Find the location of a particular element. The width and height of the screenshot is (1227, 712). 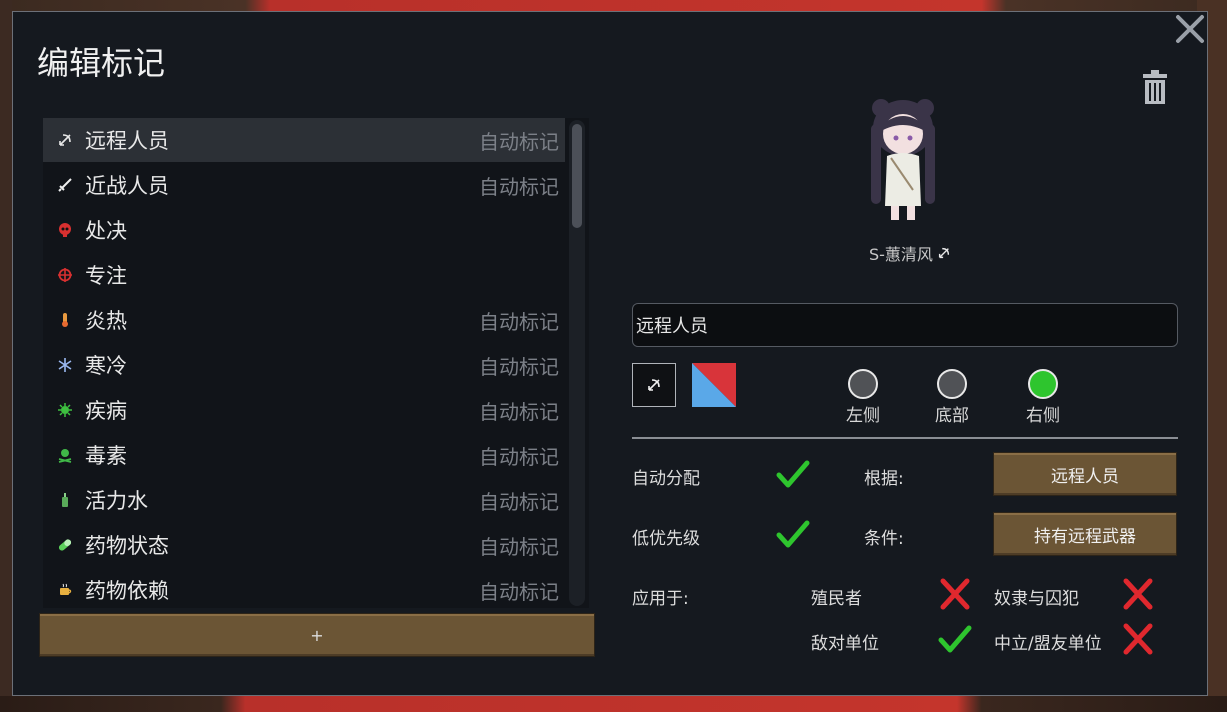

list-item: 远程人员 自动标记 is located at coordinates (304, 140).